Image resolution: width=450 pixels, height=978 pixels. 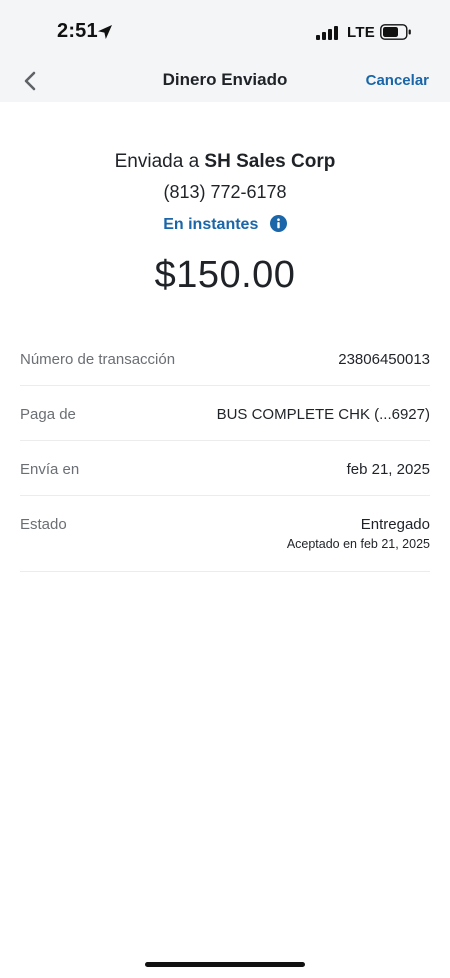 I want to click on cancel-button: Cancelar, so click(x=397, y=80).